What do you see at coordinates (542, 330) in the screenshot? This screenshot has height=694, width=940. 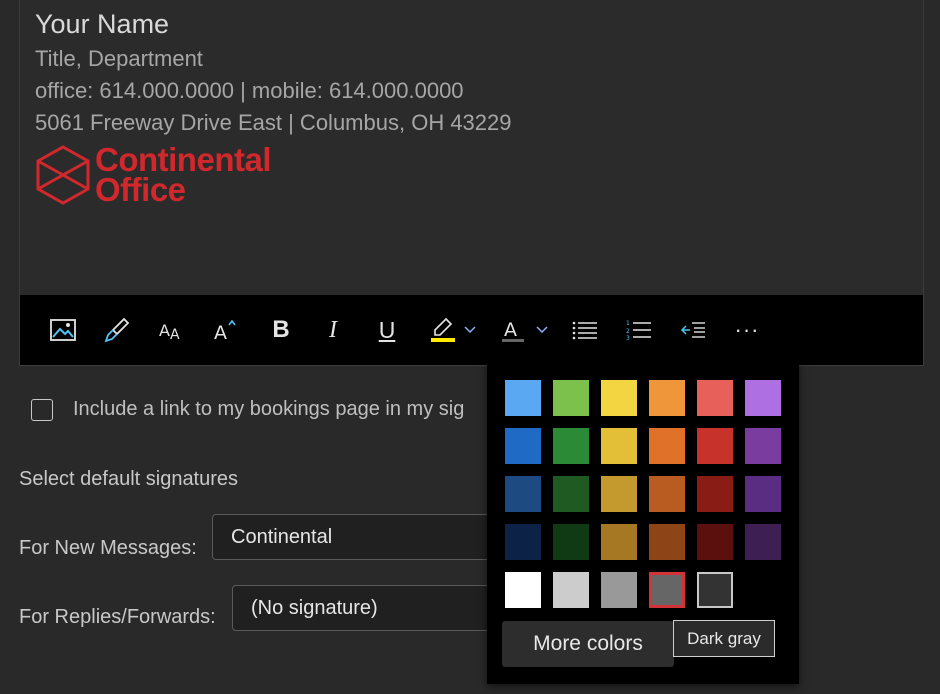 I see `font-color-dropdown-chevron-icon` at bounding box center [542, 330].